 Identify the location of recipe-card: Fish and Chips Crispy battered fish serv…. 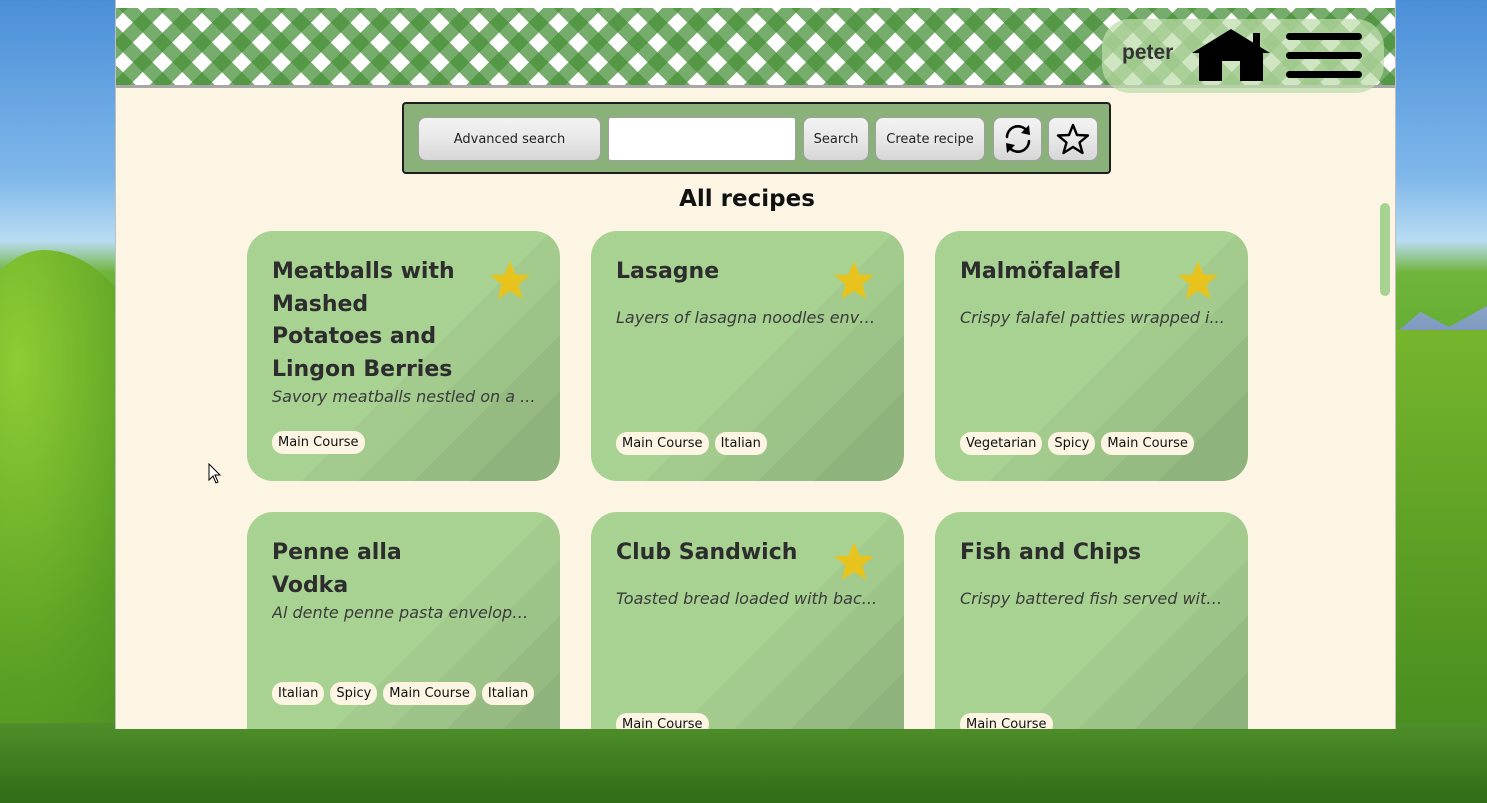
(1091, 620).